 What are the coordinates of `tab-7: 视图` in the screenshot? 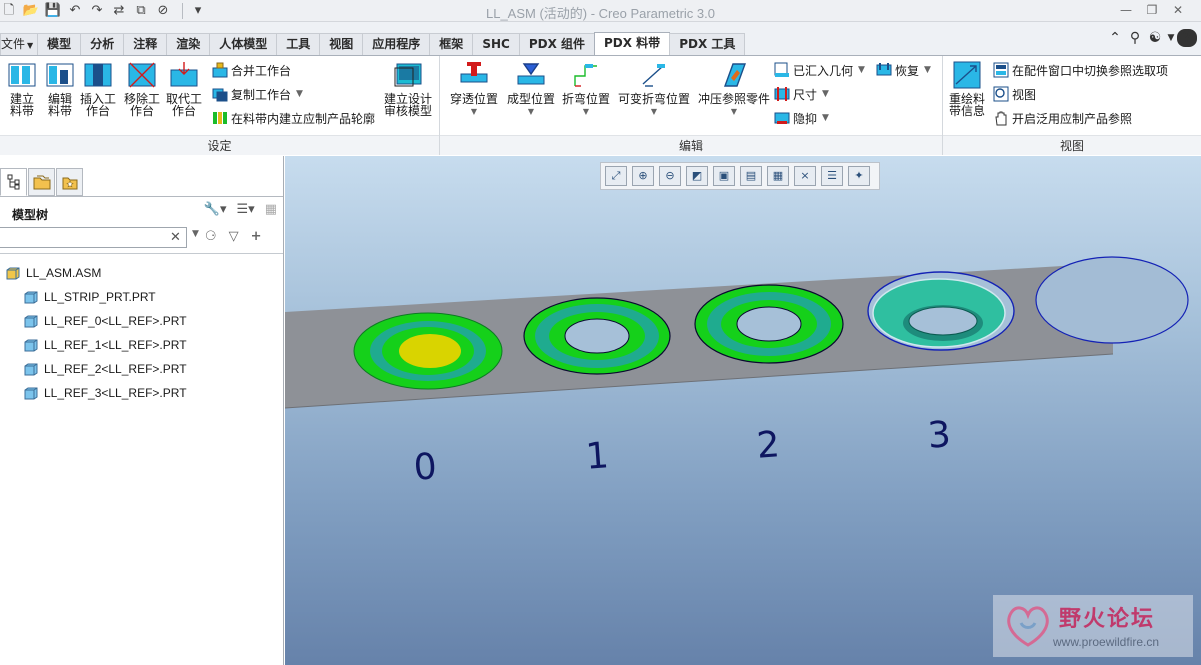 It's located at (341, 44).